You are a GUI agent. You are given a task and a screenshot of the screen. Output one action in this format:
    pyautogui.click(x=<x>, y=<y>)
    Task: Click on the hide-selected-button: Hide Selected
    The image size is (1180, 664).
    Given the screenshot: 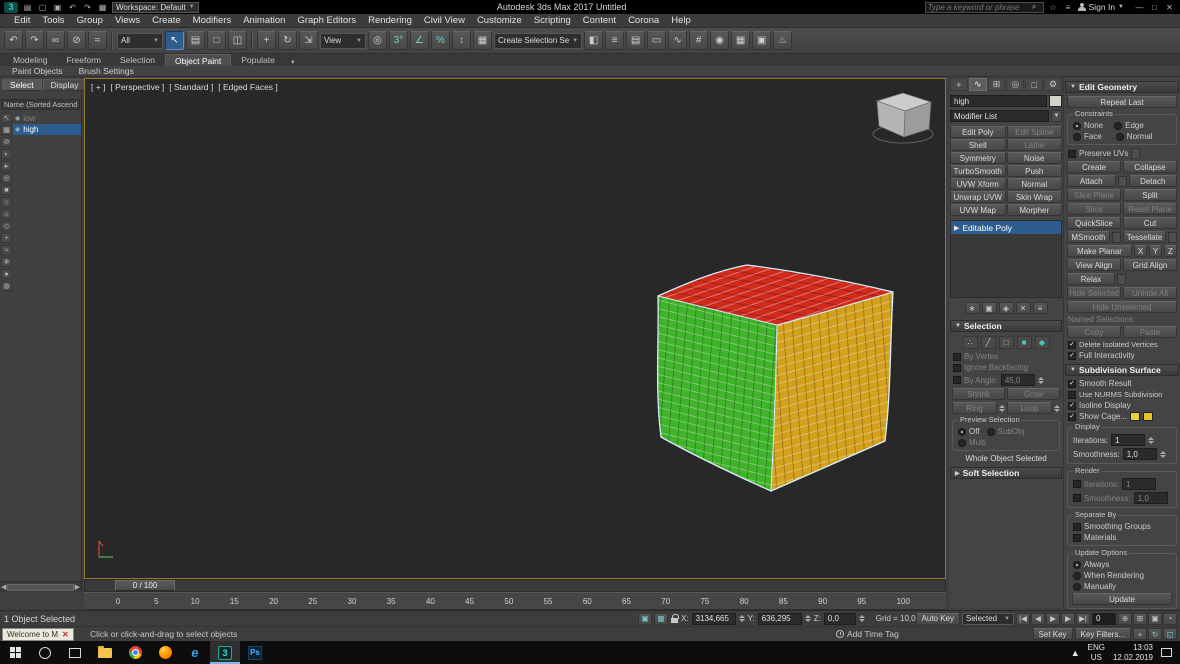 What is the action you would take?
    pyautogui.click(x=1094, y=293)
    